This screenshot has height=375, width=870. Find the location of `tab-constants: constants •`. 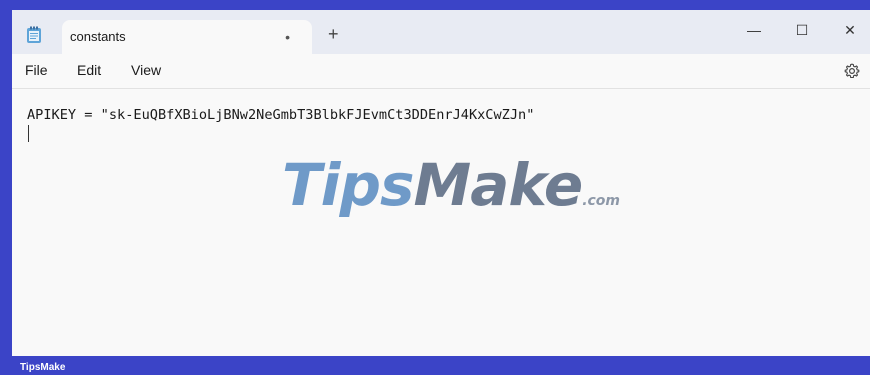

tab-constants: constants • is located at coordinates (187, 37).